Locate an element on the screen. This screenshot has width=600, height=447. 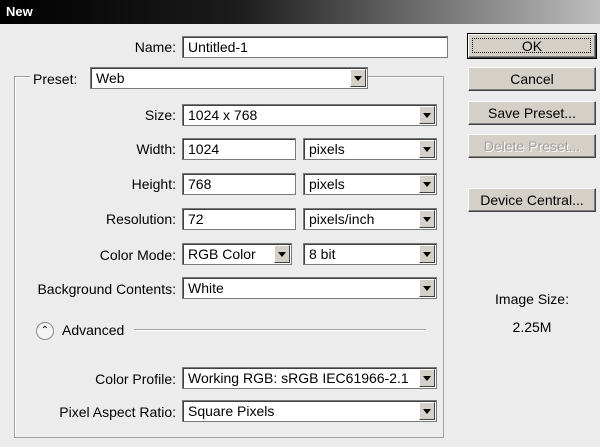
ok-button: OK is located at coordinates (532, 46).